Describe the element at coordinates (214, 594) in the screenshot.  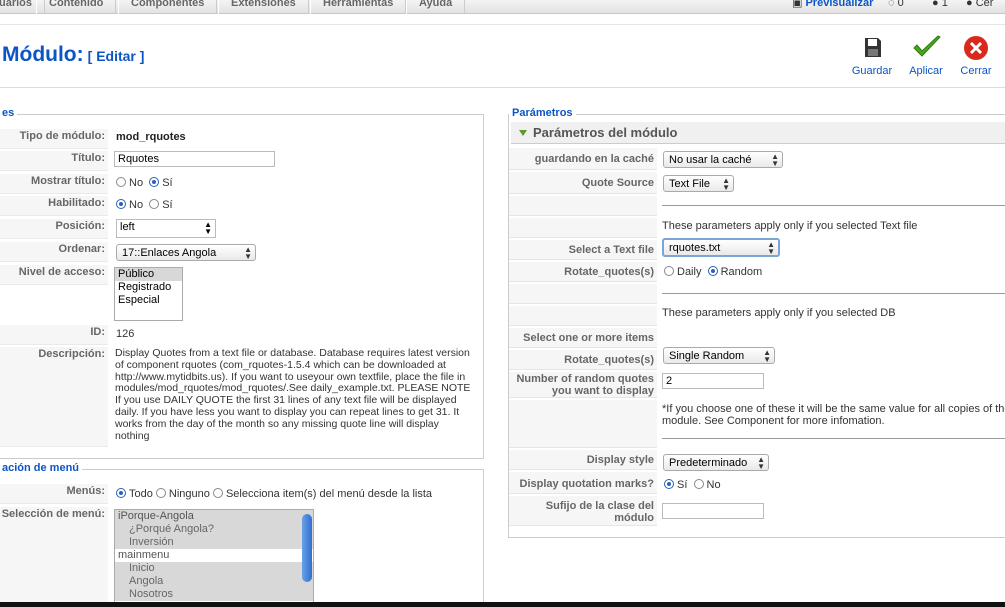
I see `list-item: Nosotros` at that location.